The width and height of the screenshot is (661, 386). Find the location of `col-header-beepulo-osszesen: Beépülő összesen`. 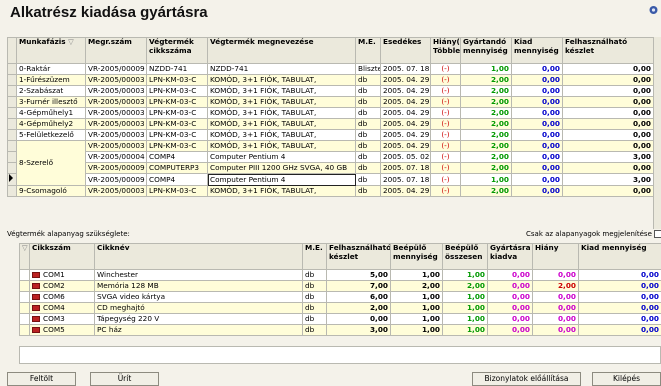

col-header-beepulo-osszesen: Beépülő összesen is located at coordinates (465, 257).